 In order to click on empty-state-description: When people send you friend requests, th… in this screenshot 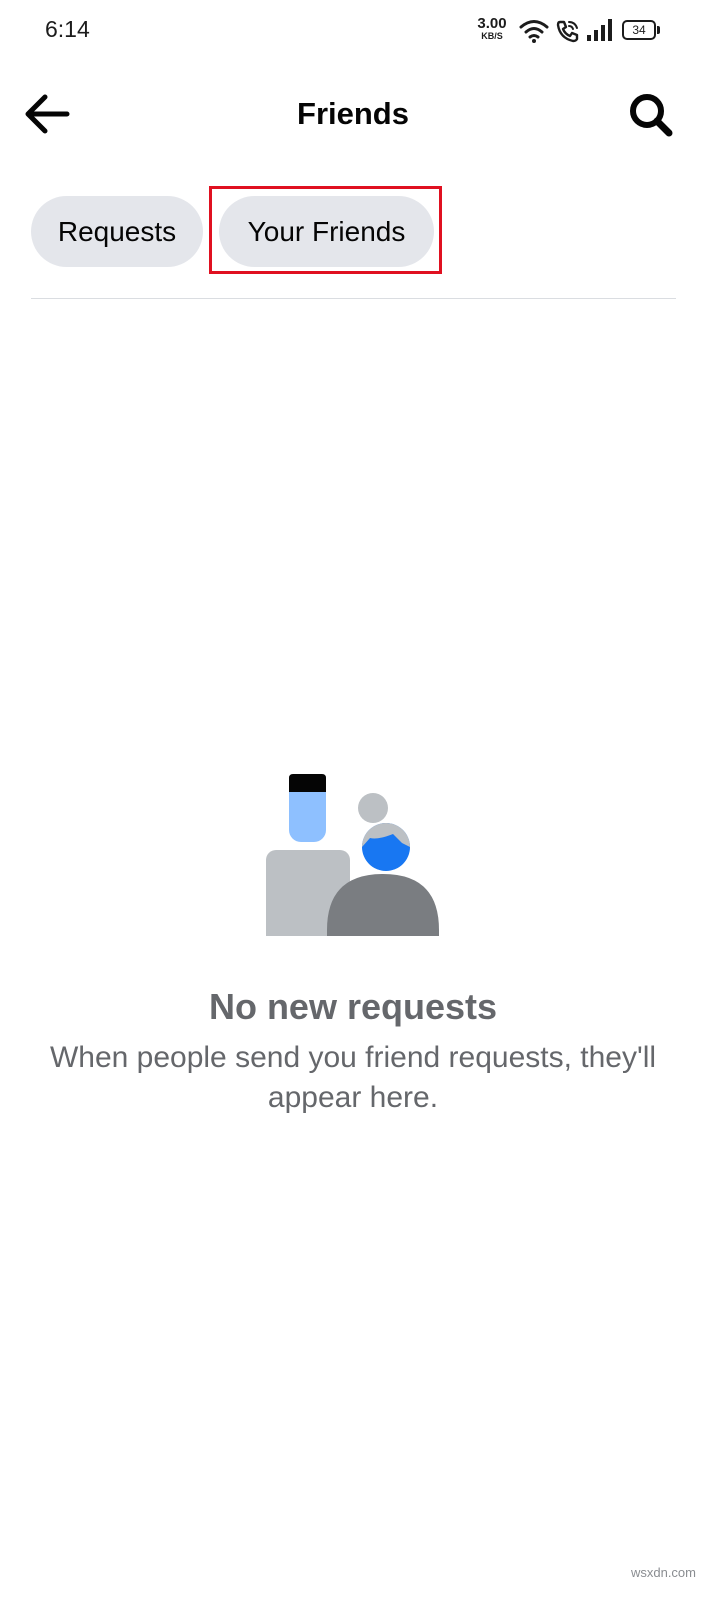, I will do `click(353, 1077)`.